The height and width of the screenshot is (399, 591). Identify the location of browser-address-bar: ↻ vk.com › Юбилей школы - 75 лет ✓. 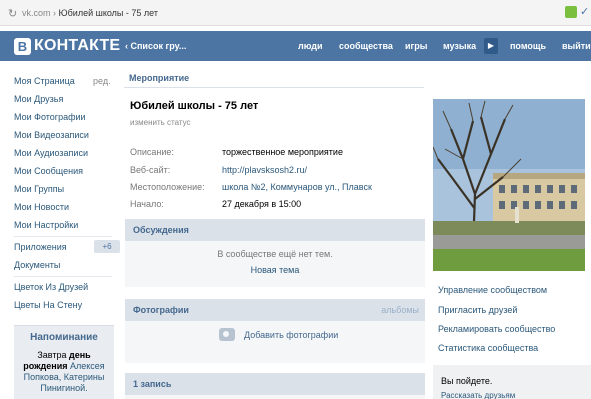
(295, 13).